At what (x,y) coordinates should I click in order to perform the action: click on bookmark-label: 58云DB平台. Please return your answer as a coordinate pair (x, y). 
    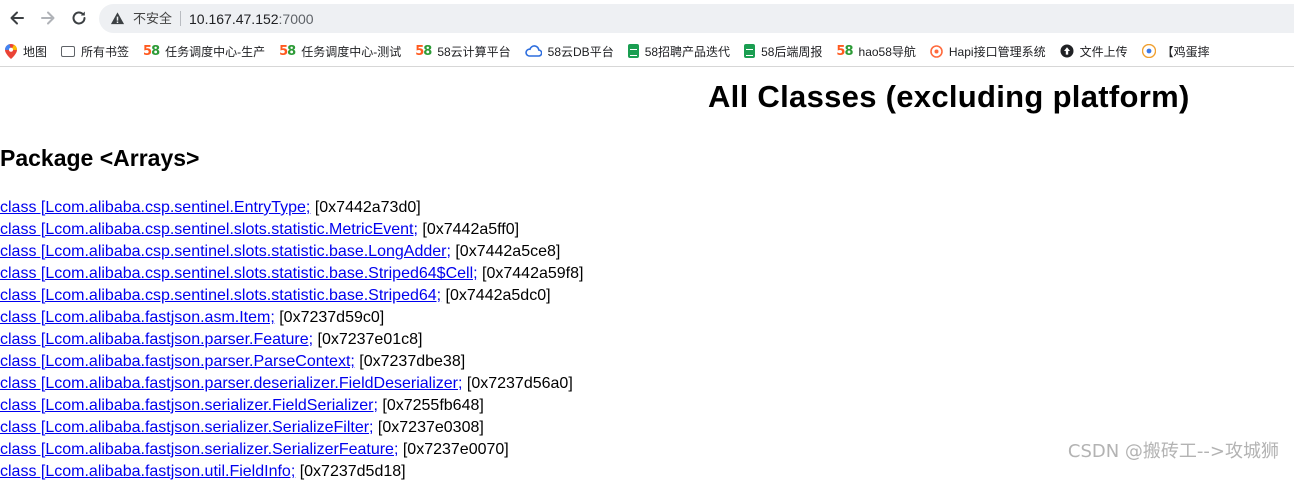
    Looking at the image, I should click on (580, 51).